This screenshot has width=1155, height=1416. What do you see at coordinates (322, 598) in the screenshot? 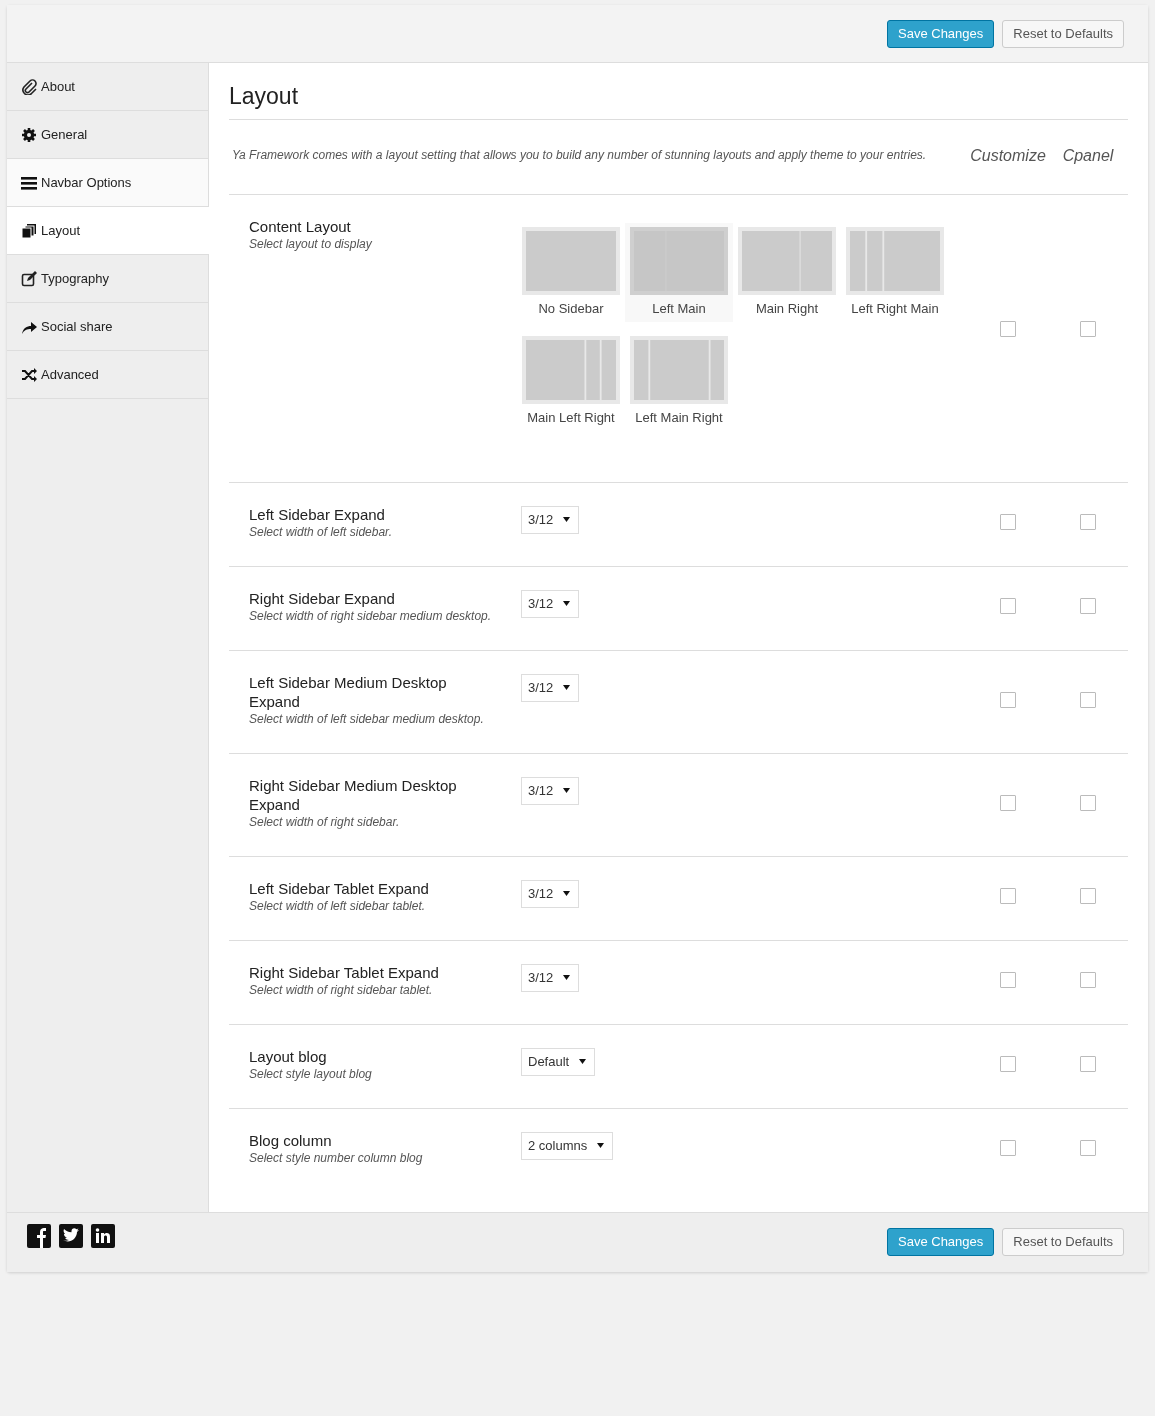
I see `option-title: Right Sidebar Expand` at bounding box center [322, 598].